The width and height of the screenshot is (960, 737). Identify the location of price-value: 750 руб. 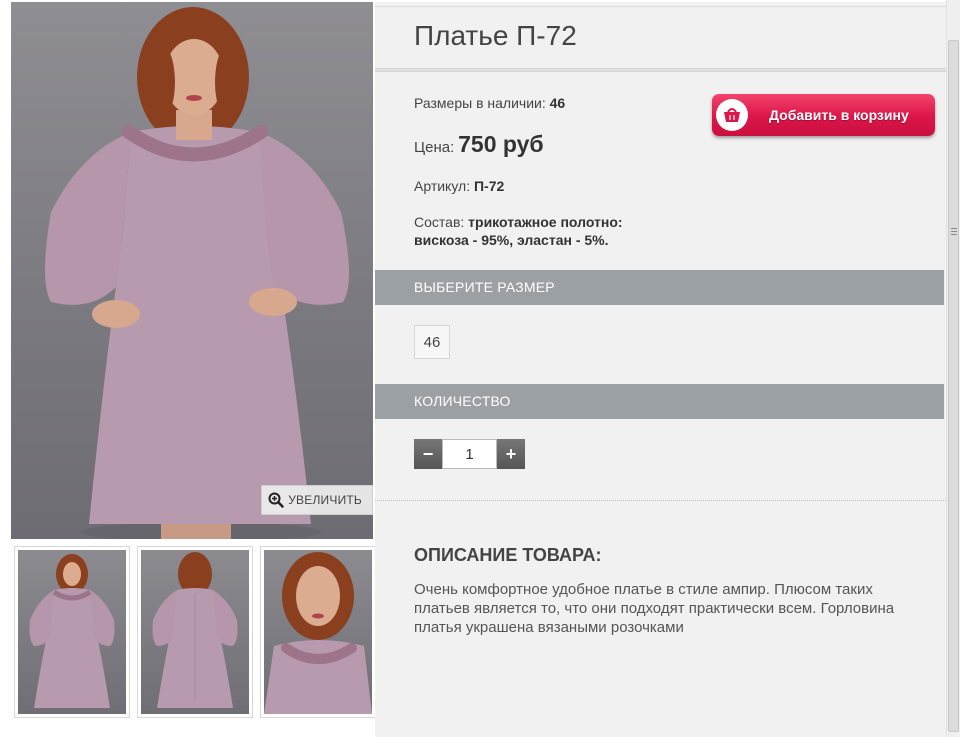
(501, 144).